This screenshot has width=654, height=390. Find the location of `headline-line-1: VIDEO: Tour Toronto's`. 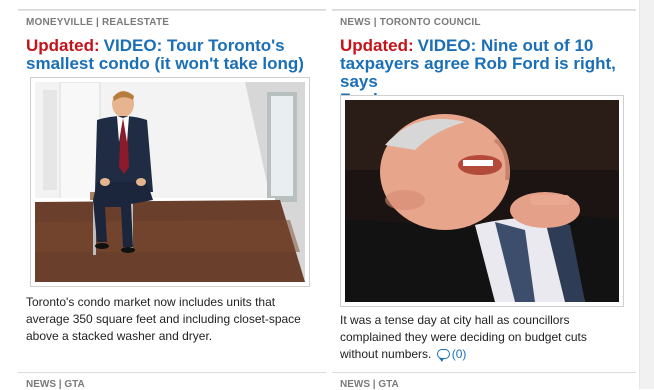

headline-line-1: VIDEO: Tour Toronto's is located at coordinates (194, 45).